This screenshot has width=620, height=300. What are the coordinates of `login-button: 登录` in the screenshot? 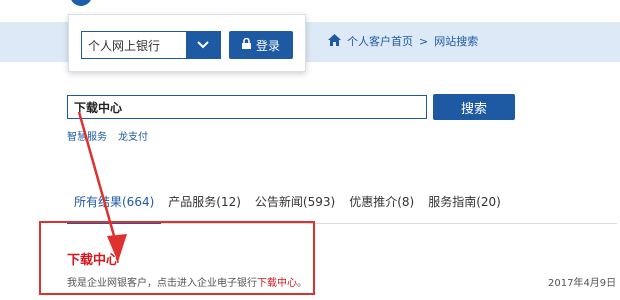 It's located at (261, 45).